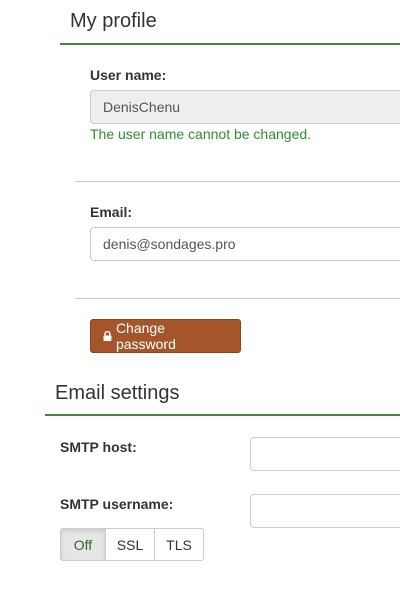  Describe the element at coordinates (145, 336) in the screenshot. I see `change-password-label: Change password` at that location.